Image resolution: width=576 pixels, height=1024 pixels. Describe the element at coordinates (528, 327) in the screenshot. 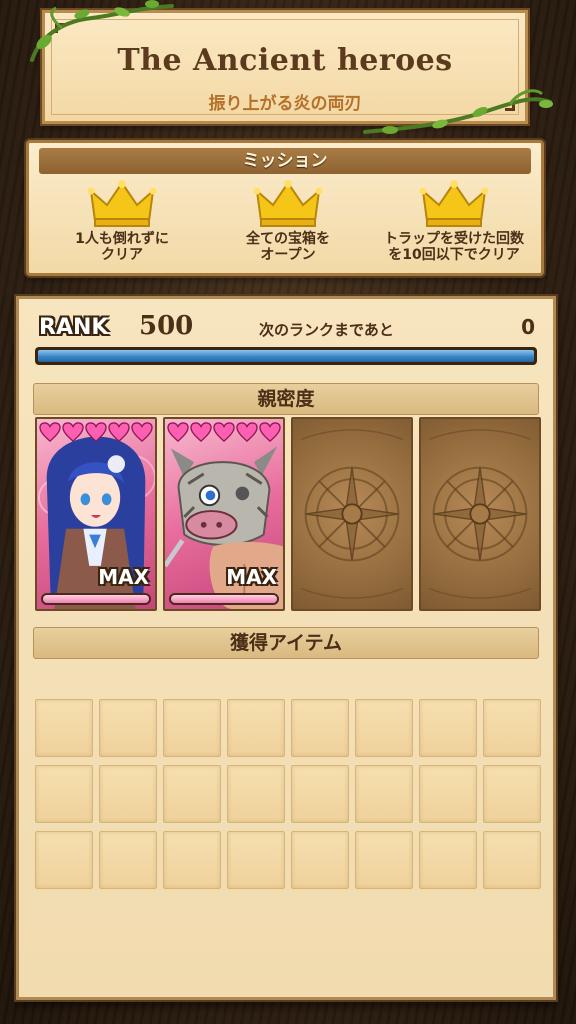

I see `next-rank-value: 0` at that location.